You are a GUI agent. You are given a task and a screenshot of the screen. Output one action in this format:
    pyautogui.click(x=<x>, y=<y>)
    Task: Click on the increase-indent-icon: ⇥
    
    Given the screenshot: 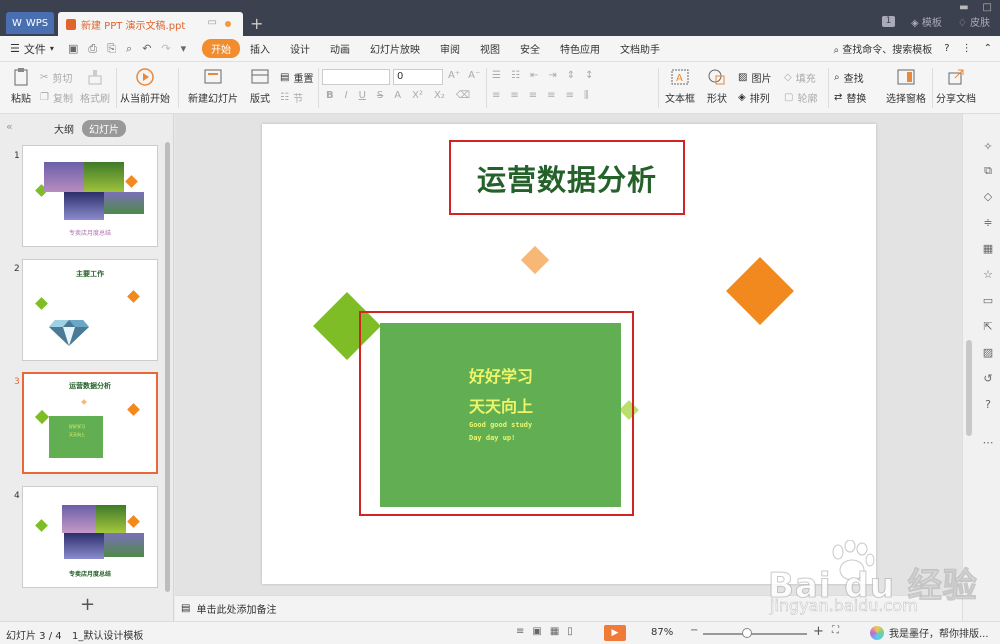 What is the action you would take?
    pyautogui.click(x=552, y=75)
    